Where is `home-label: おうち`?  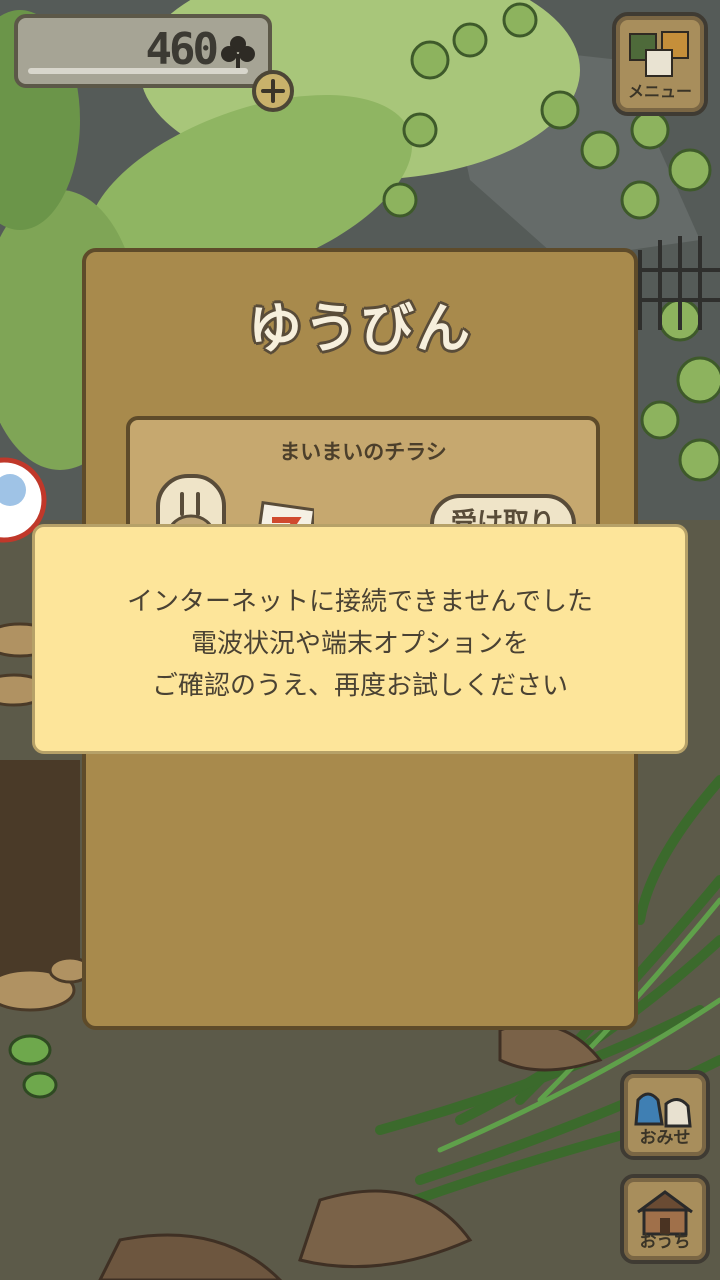 home-label: おうち is located at coordinates (665, 1242).